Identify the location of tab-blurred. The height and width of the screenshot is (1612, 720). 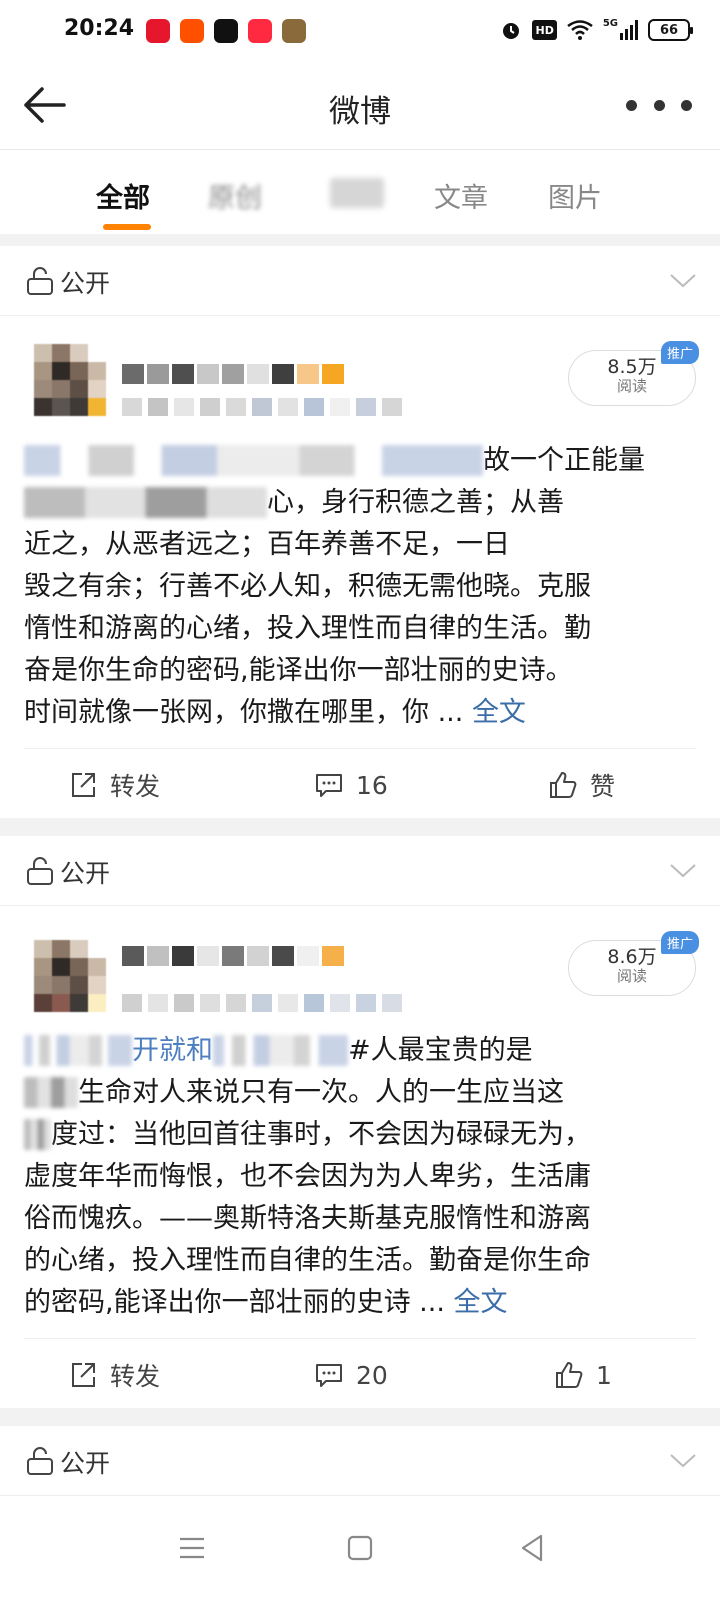
(357, 192).